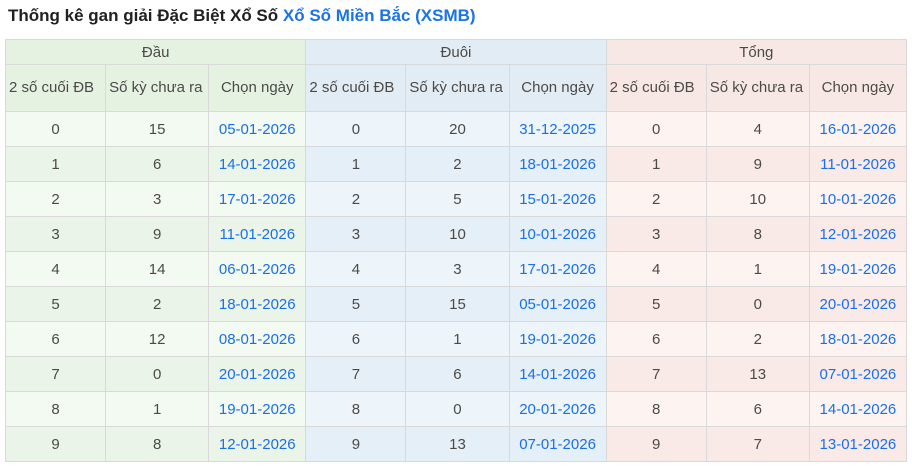  What do you see at coordinates (55, 234) in the screenshot?
I see `last2-digit-cell: 3` at bounding box center [55, 234].